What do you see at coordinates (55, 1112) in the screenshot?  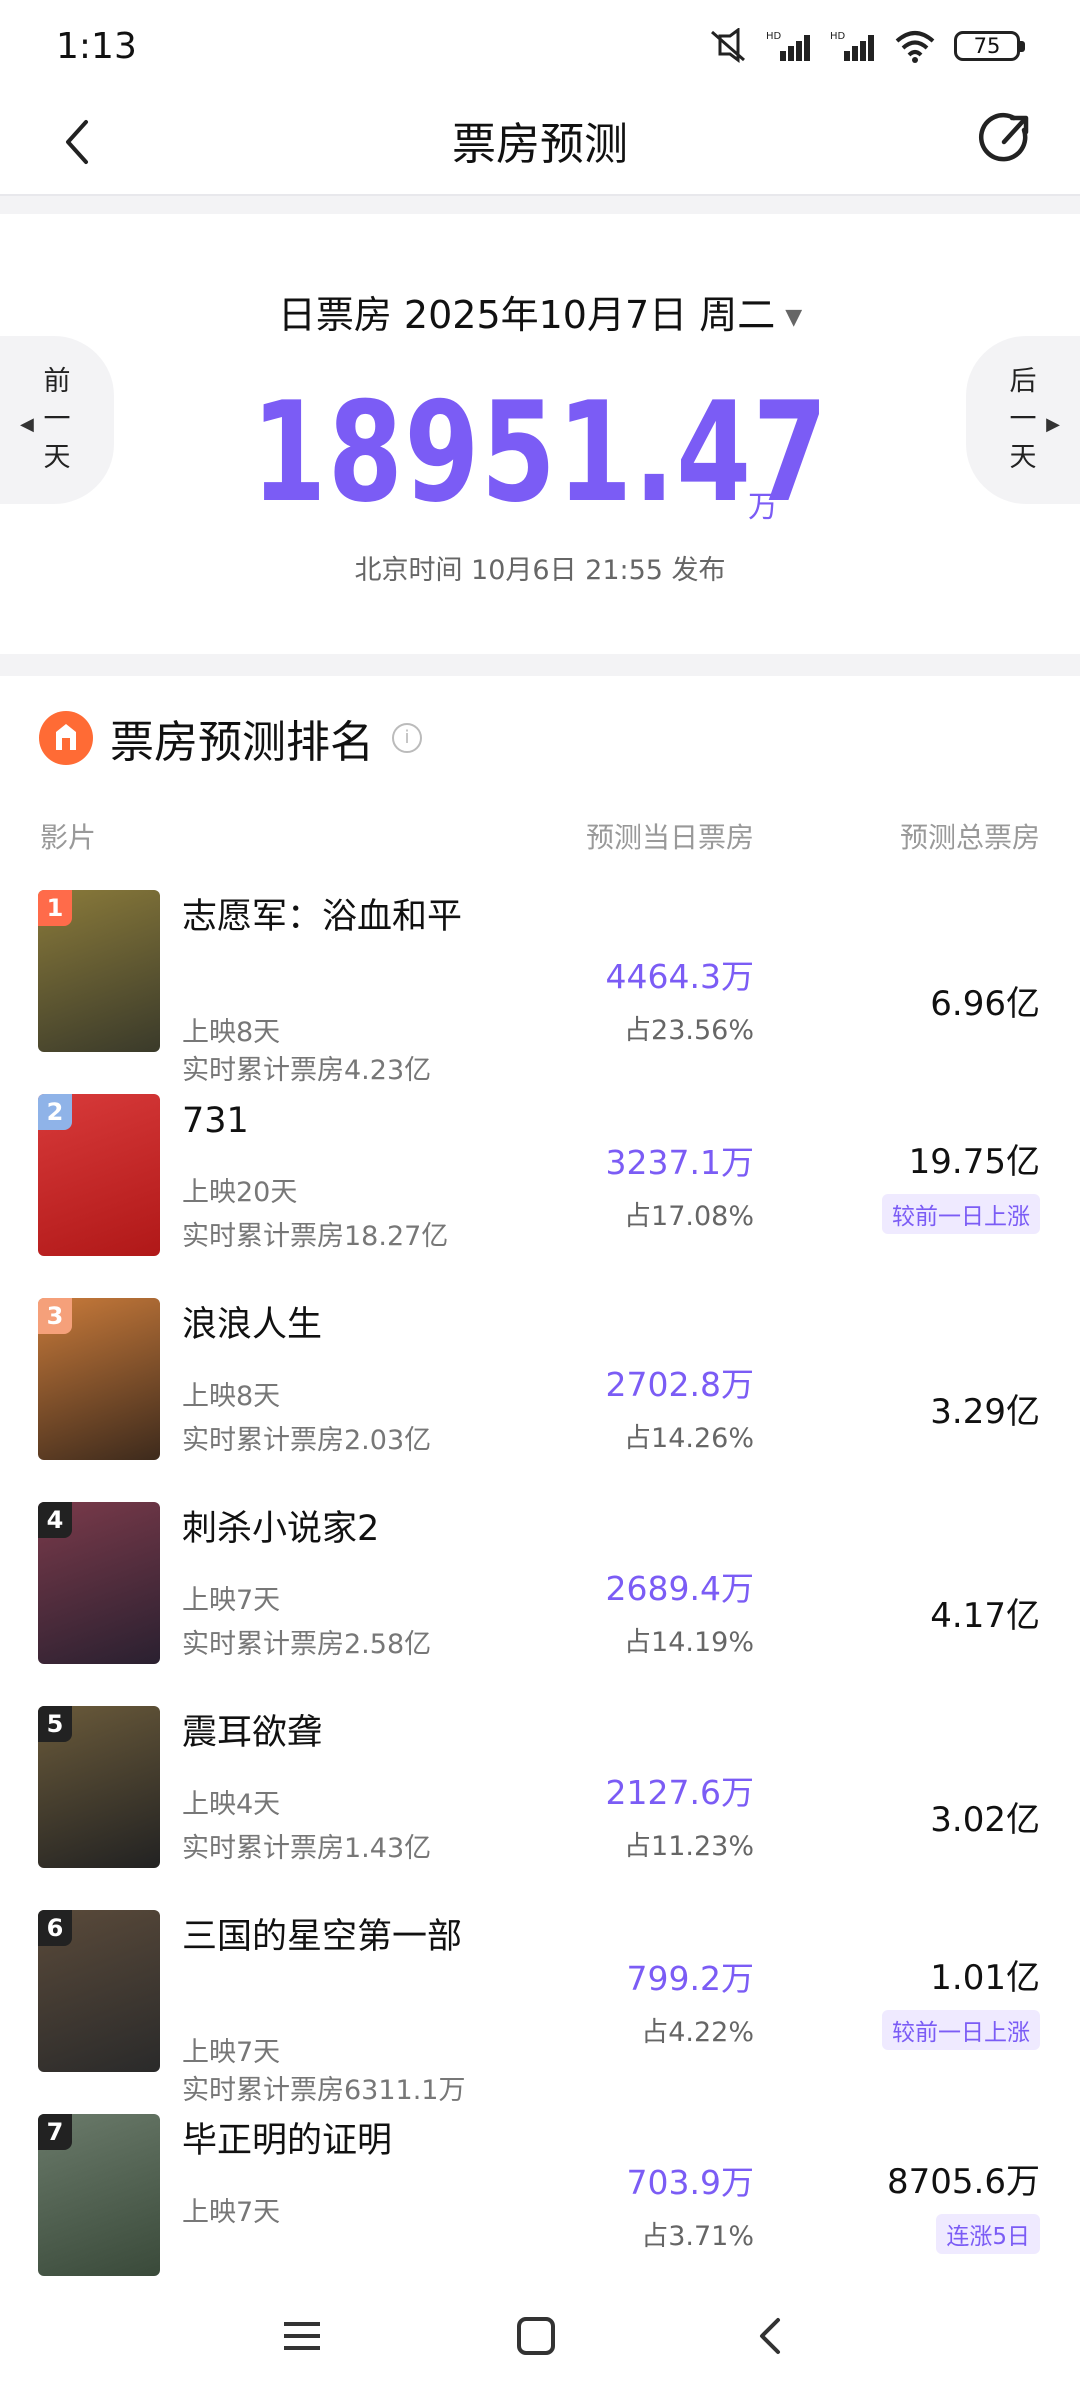 I see `rank-badge: 2` at bounding box center [55, 1112].